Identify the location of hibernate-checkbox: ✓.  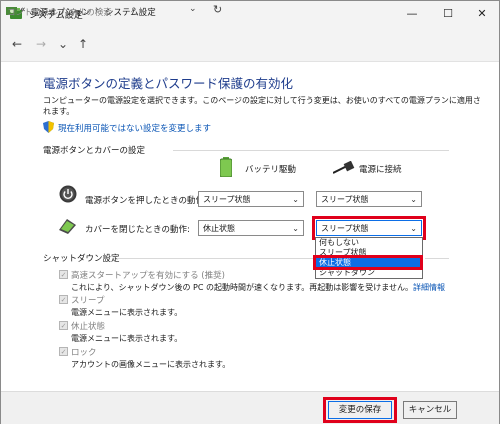
(63, 325).